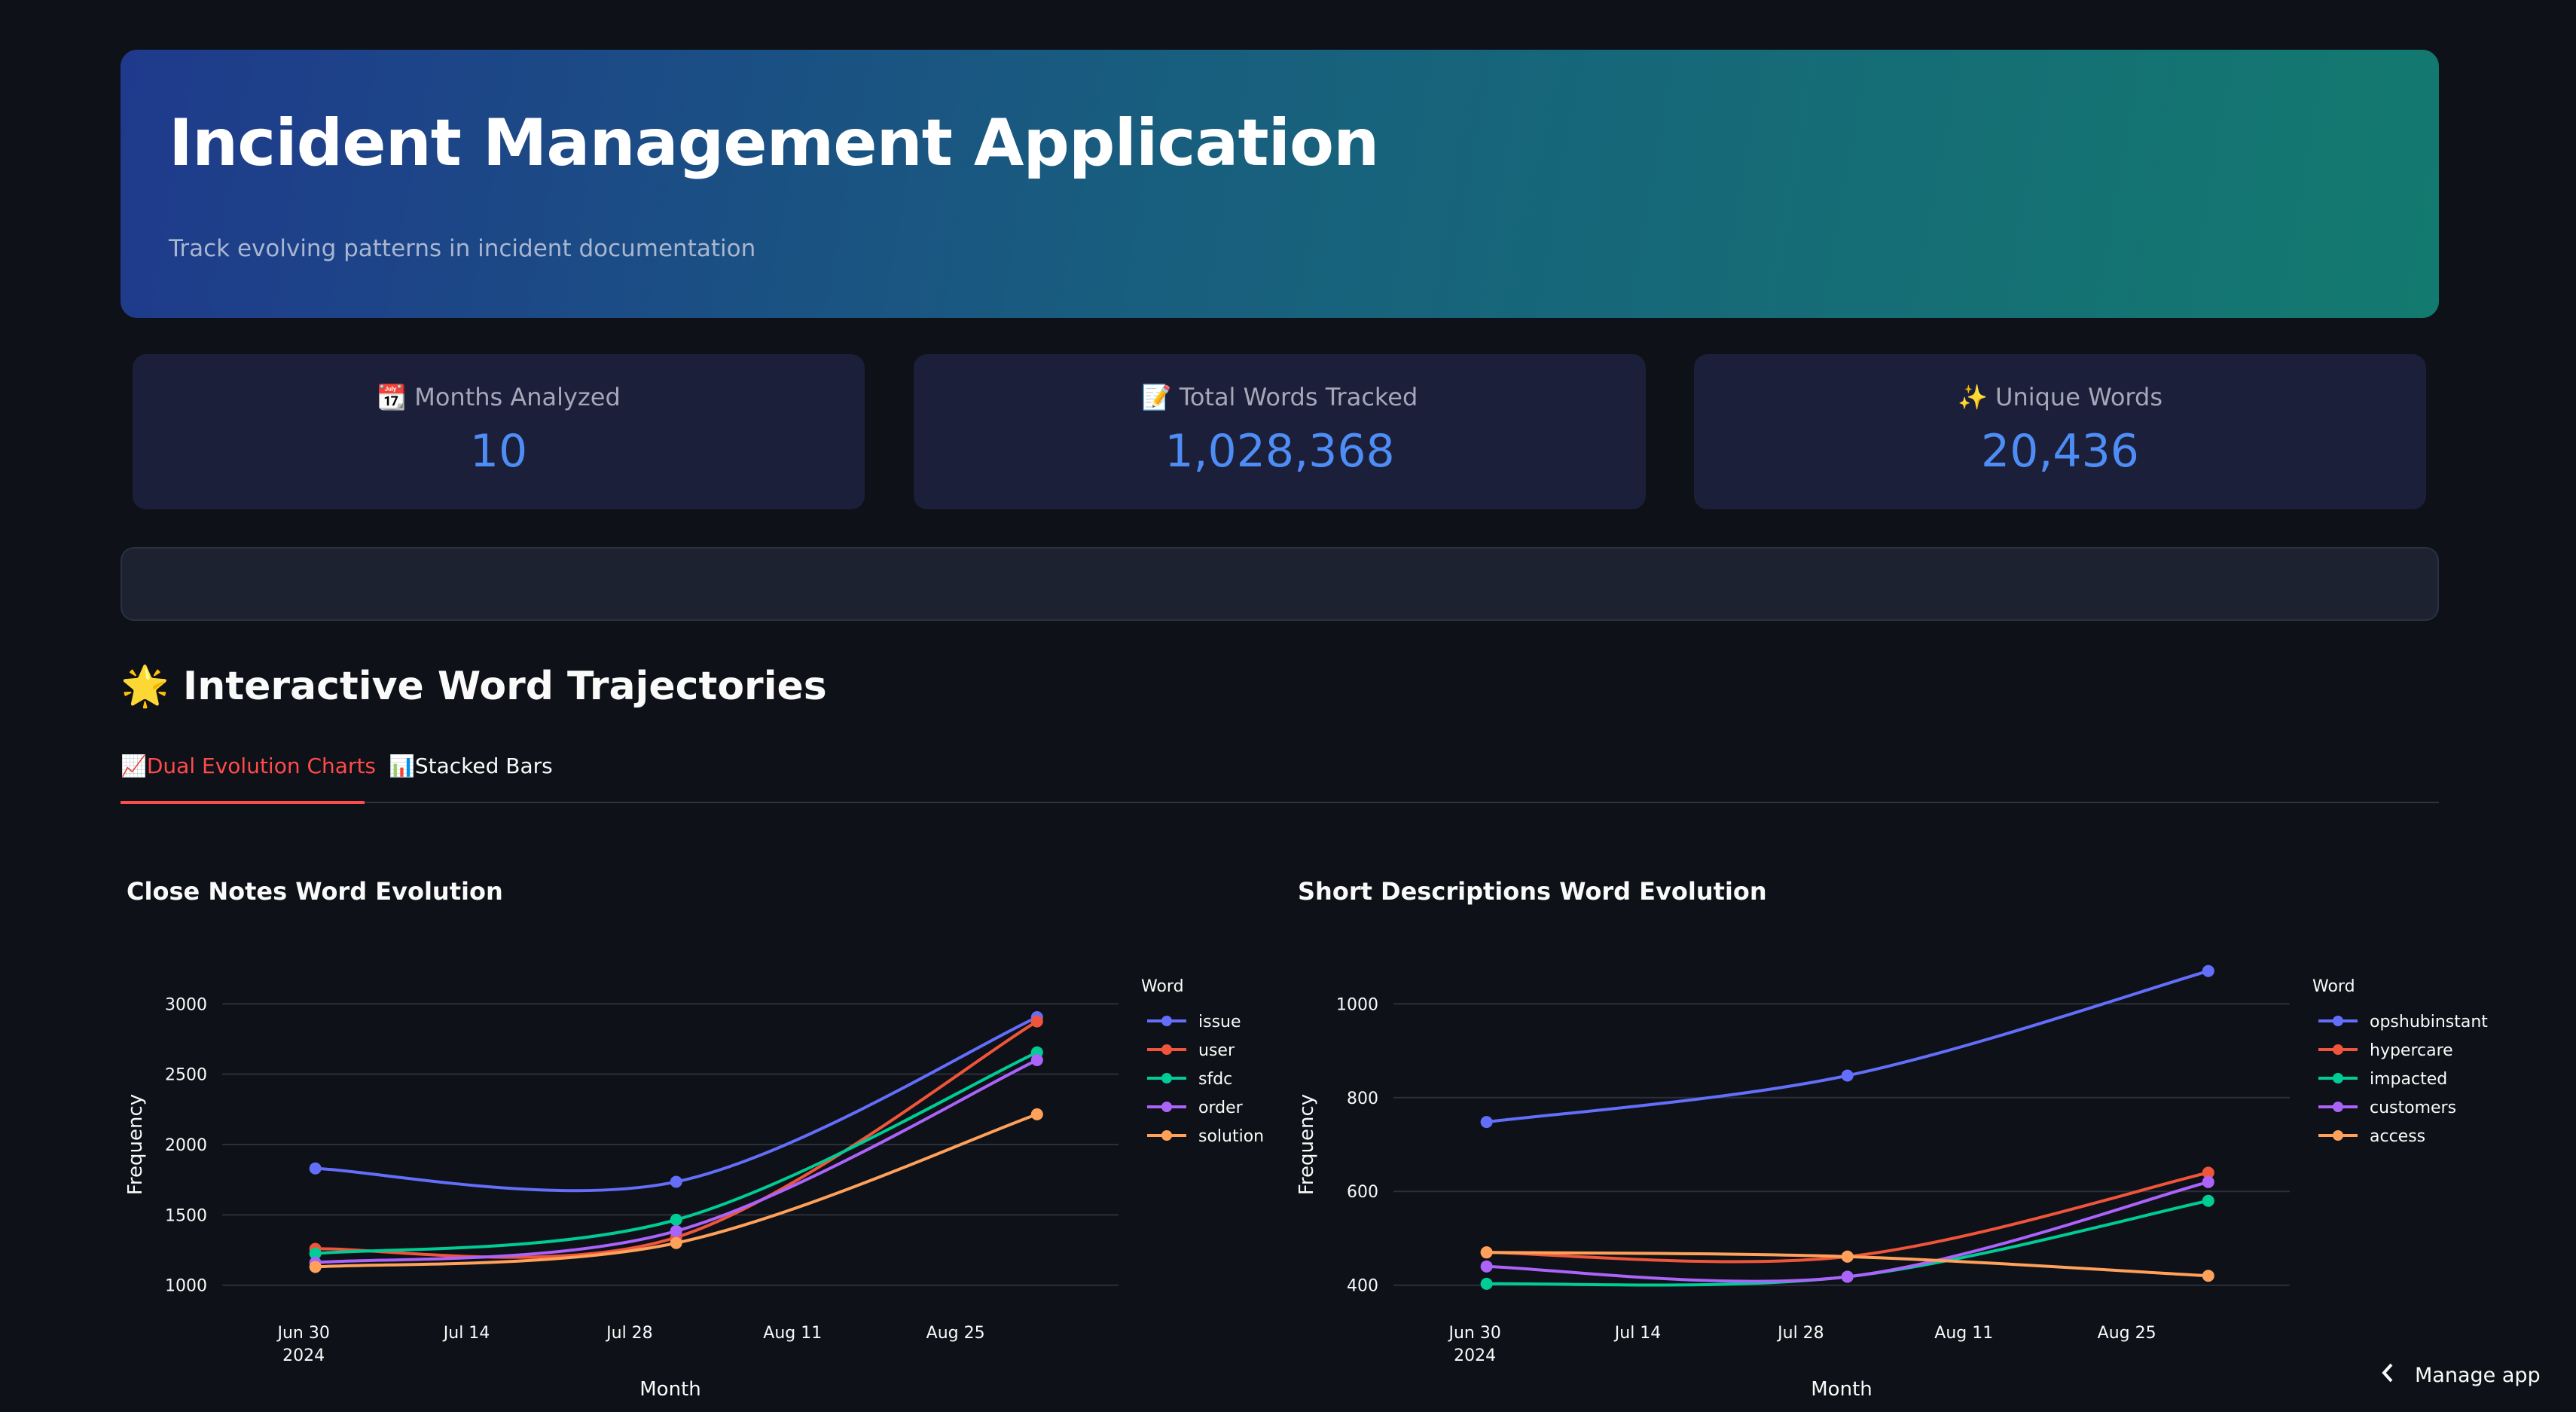 The image size is (2576, 1412). I want to click on metric-card-total-words: 📝 Total Words Tracked 1,028,368, so click(1280, 431).